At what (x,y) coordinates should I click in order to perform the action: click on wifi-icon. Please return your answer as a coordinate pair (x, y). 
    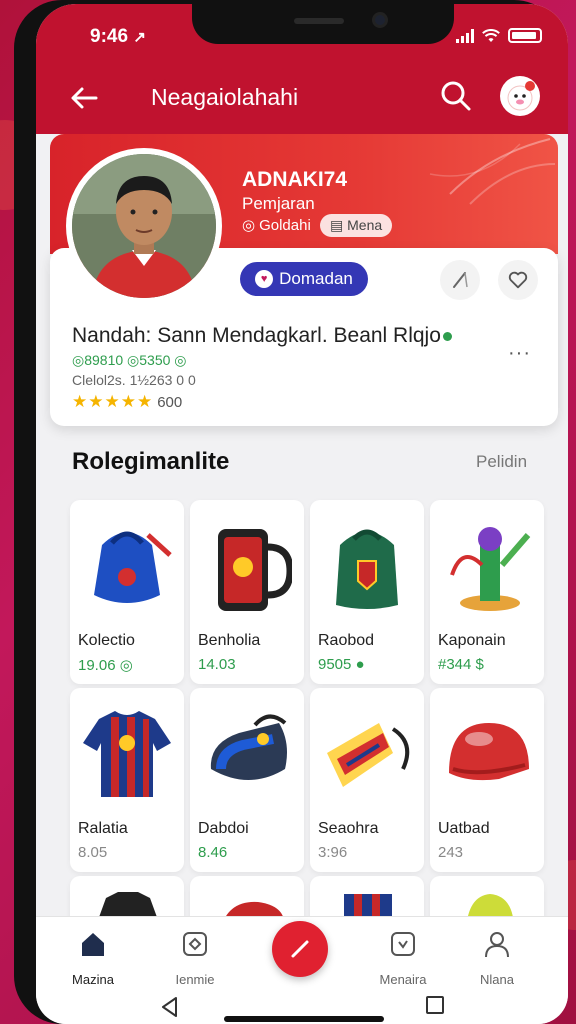
    Looking at the image, I should click on (491, 35).